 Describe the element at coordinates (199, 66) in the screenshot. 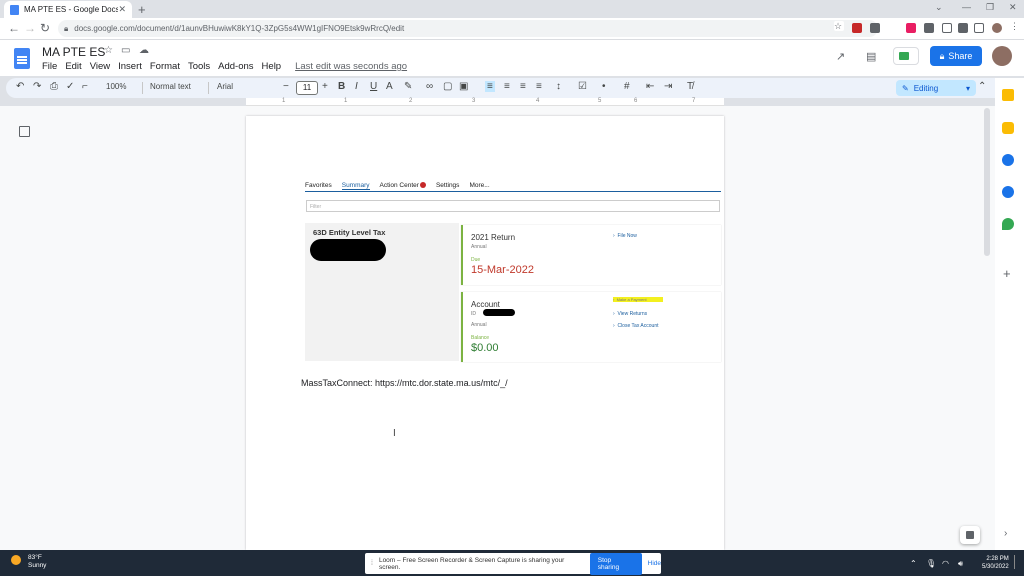

I see `menu-tools: Tools` at that location.